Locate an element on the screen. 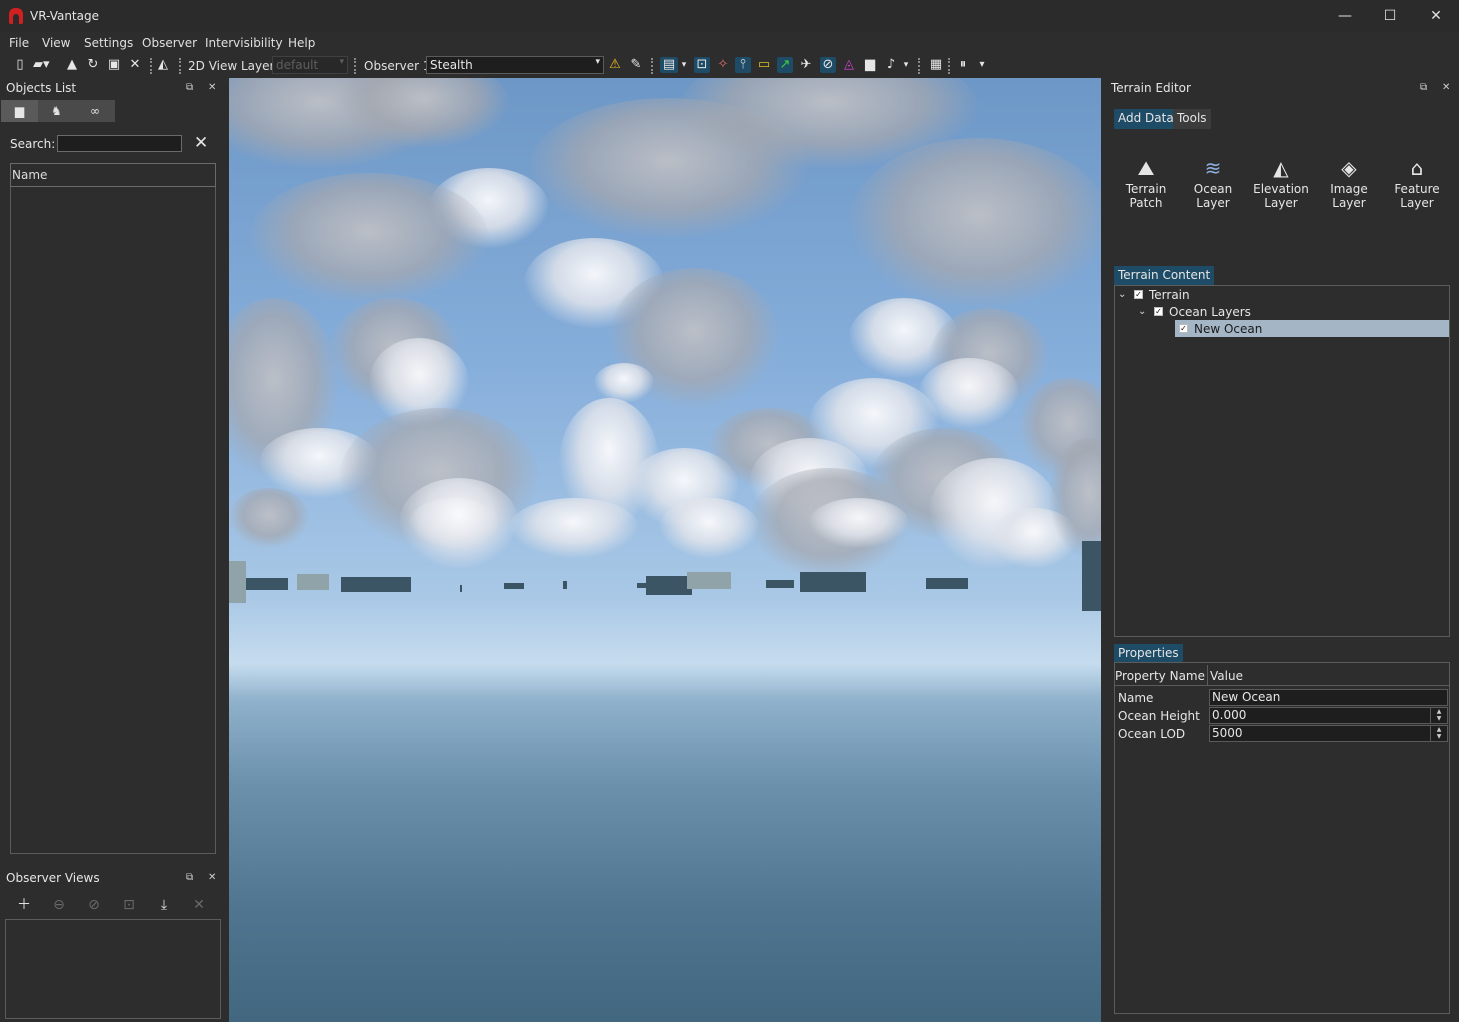  terrain-content-title: Terrain Content is located at coordinates (1164, 275).